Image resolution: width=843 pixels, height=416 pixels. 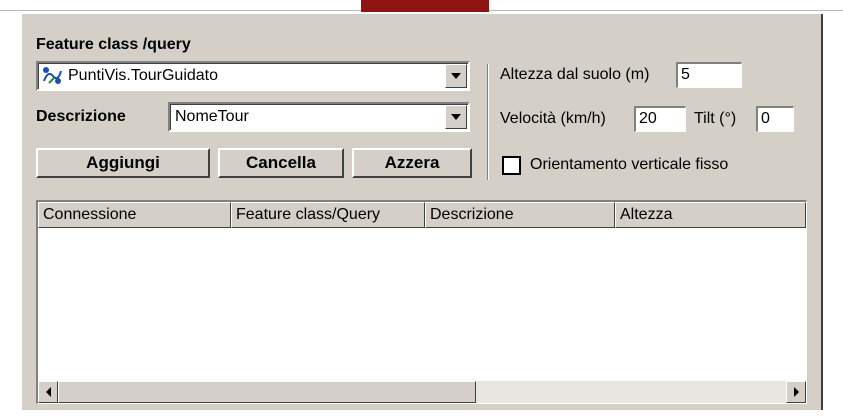 I want to click on descrizione-label: Descrizione, so click(x=81, y=116).